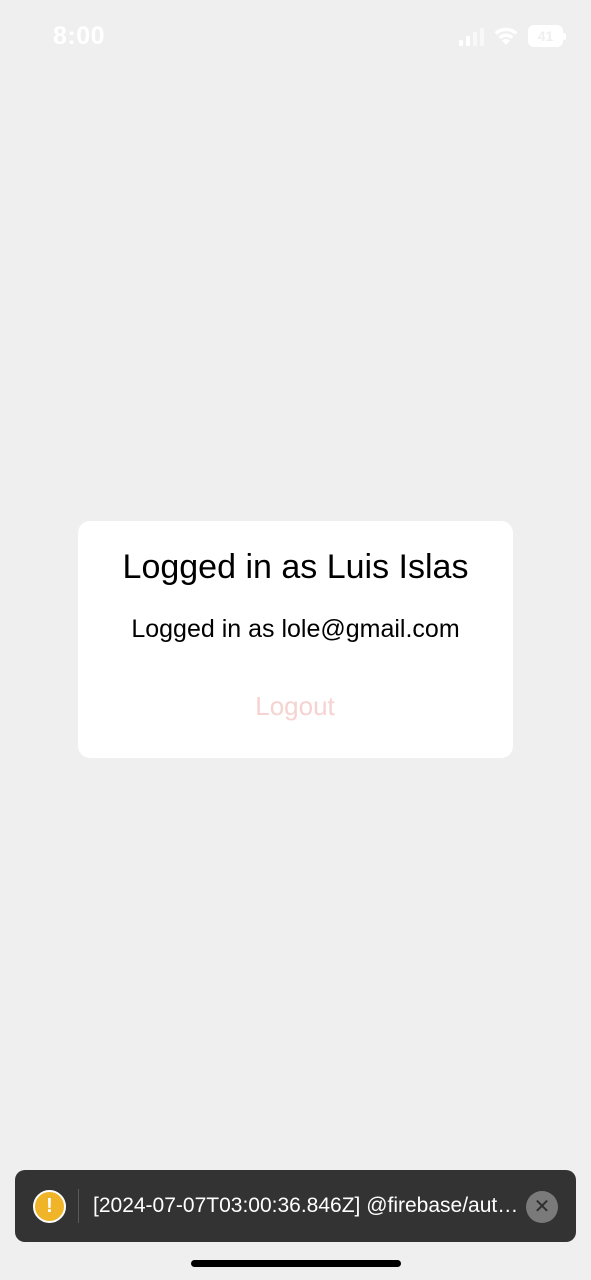  I want to click on status-icons: 41, so click(512, 36).